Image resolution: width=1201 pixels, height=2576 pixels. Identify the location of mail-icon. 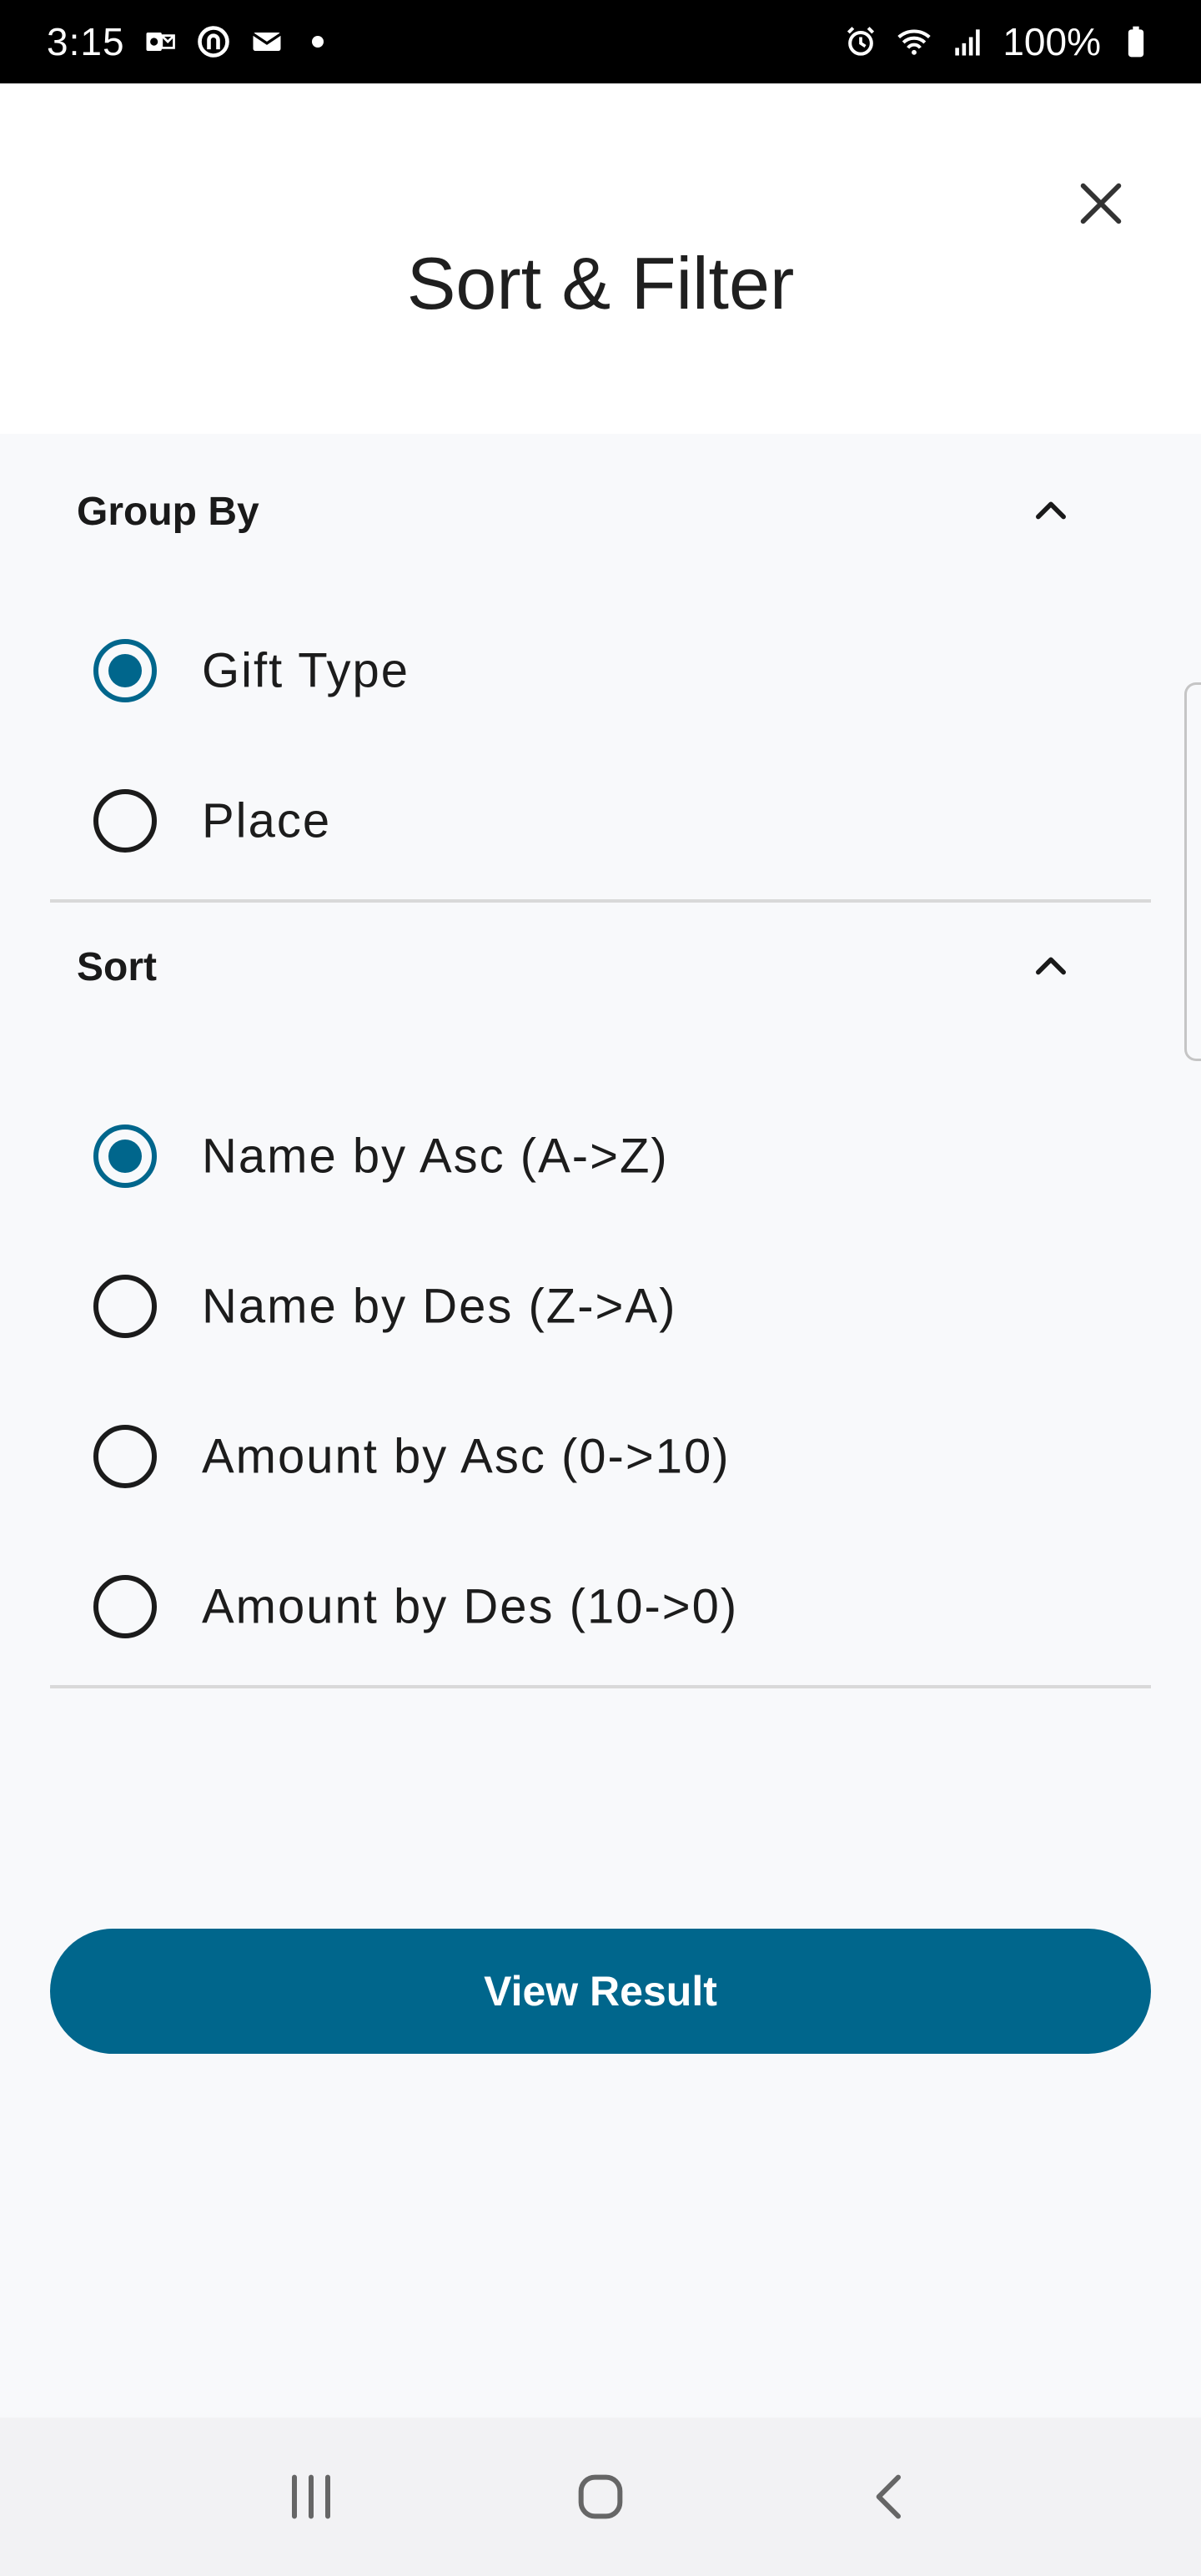
(267, 41).